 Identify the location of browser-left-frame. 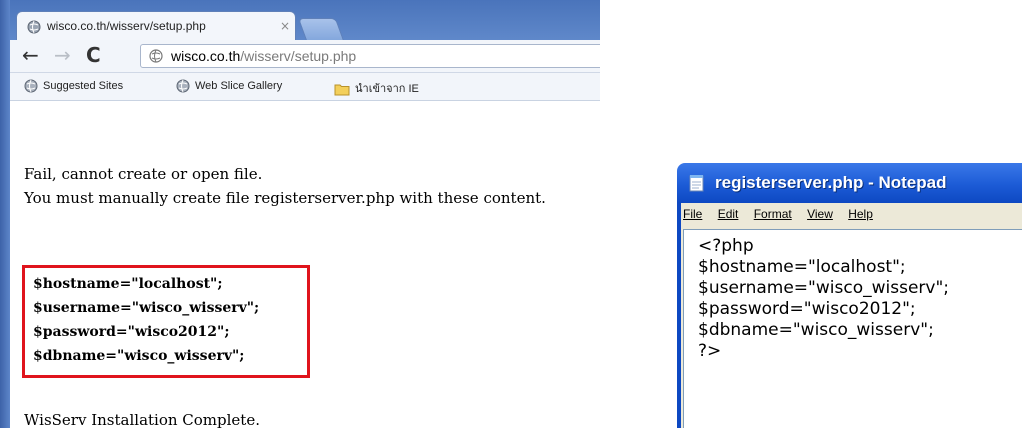
(5, 214).